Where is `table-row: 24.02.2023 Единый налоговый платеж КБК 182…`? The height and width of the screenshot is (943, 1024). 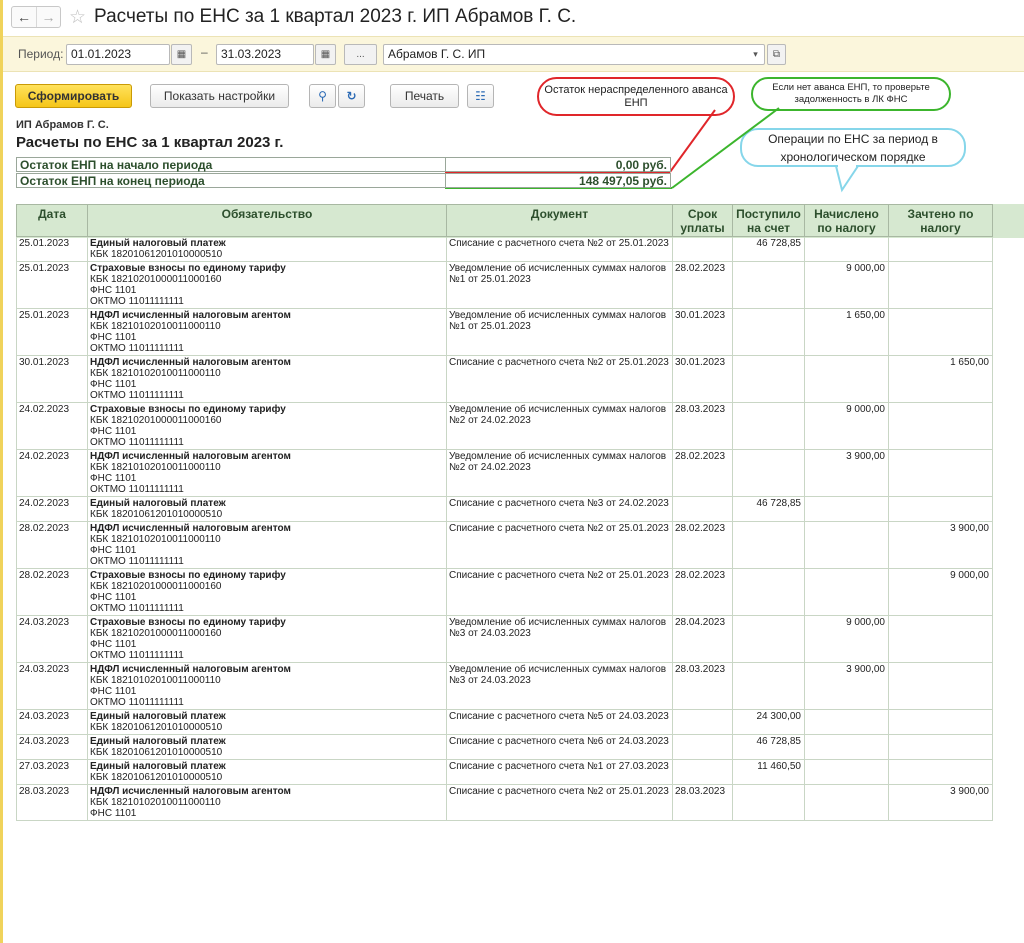
table-row: 24.02.2023 Единый налоговый платеж КБК 182… is located at coordinates (504, 509).